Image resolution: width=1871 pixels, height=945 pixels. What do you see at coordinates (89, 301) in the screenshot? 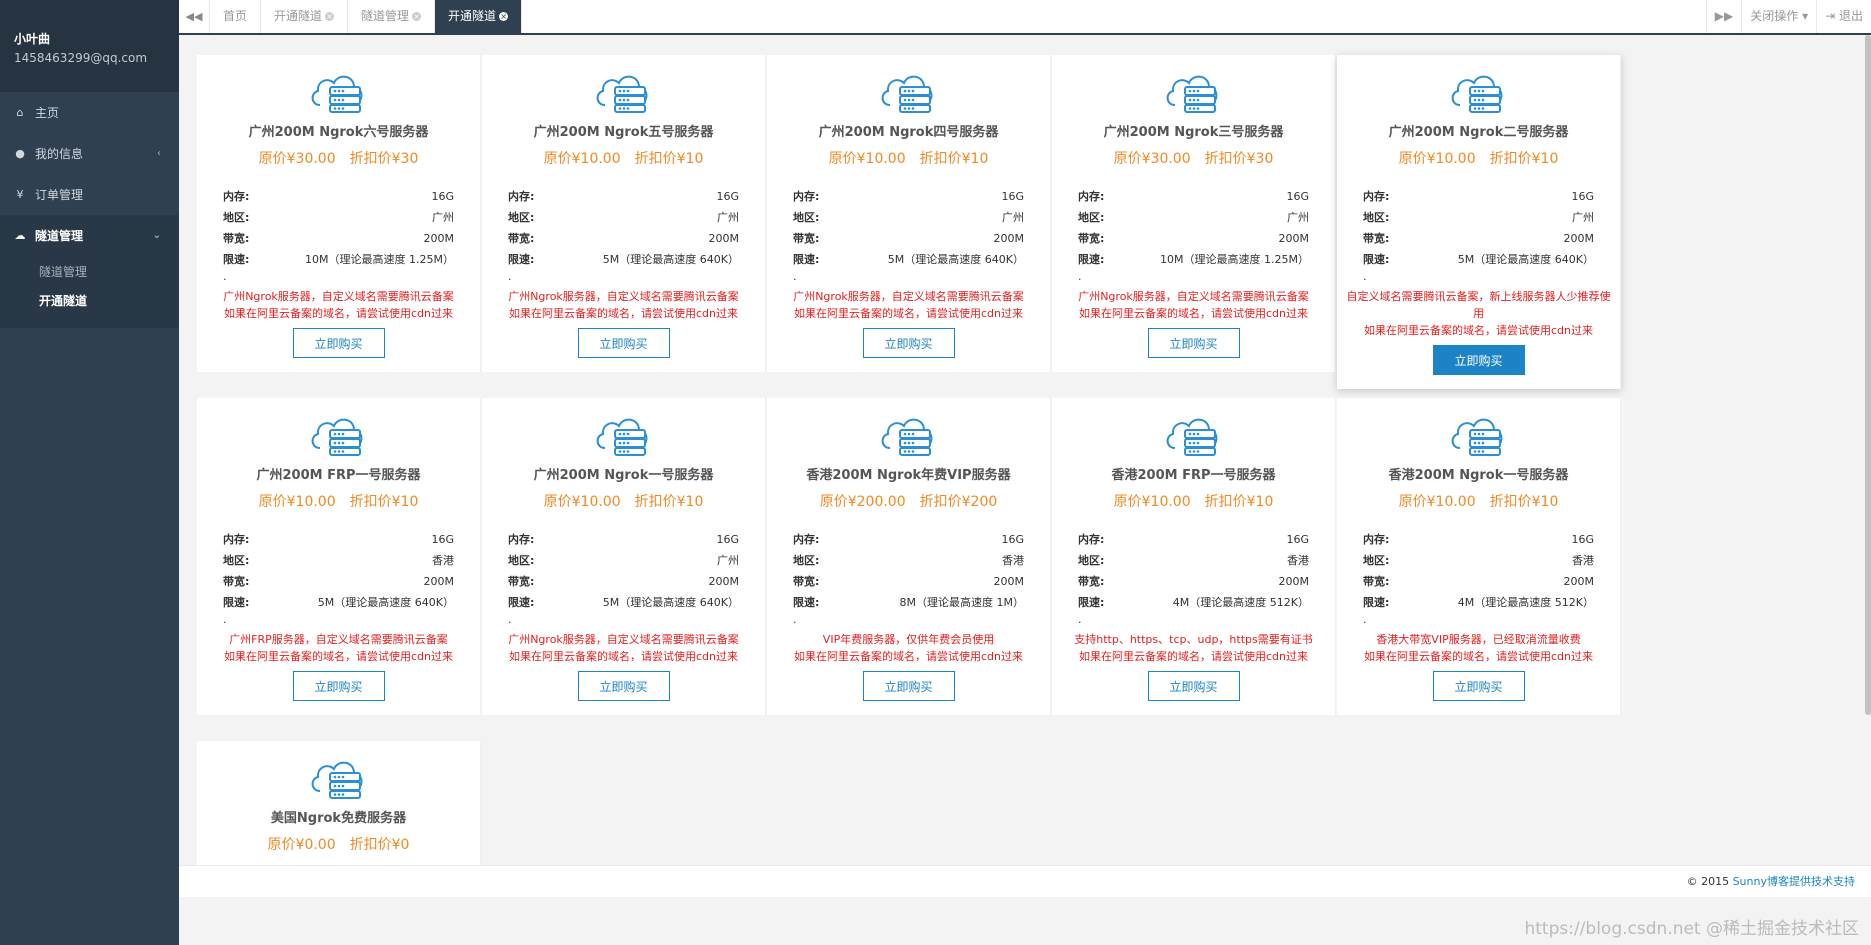
I see `subnav-open-tunnel: 开通隧道` at bounding box center [89, 301].